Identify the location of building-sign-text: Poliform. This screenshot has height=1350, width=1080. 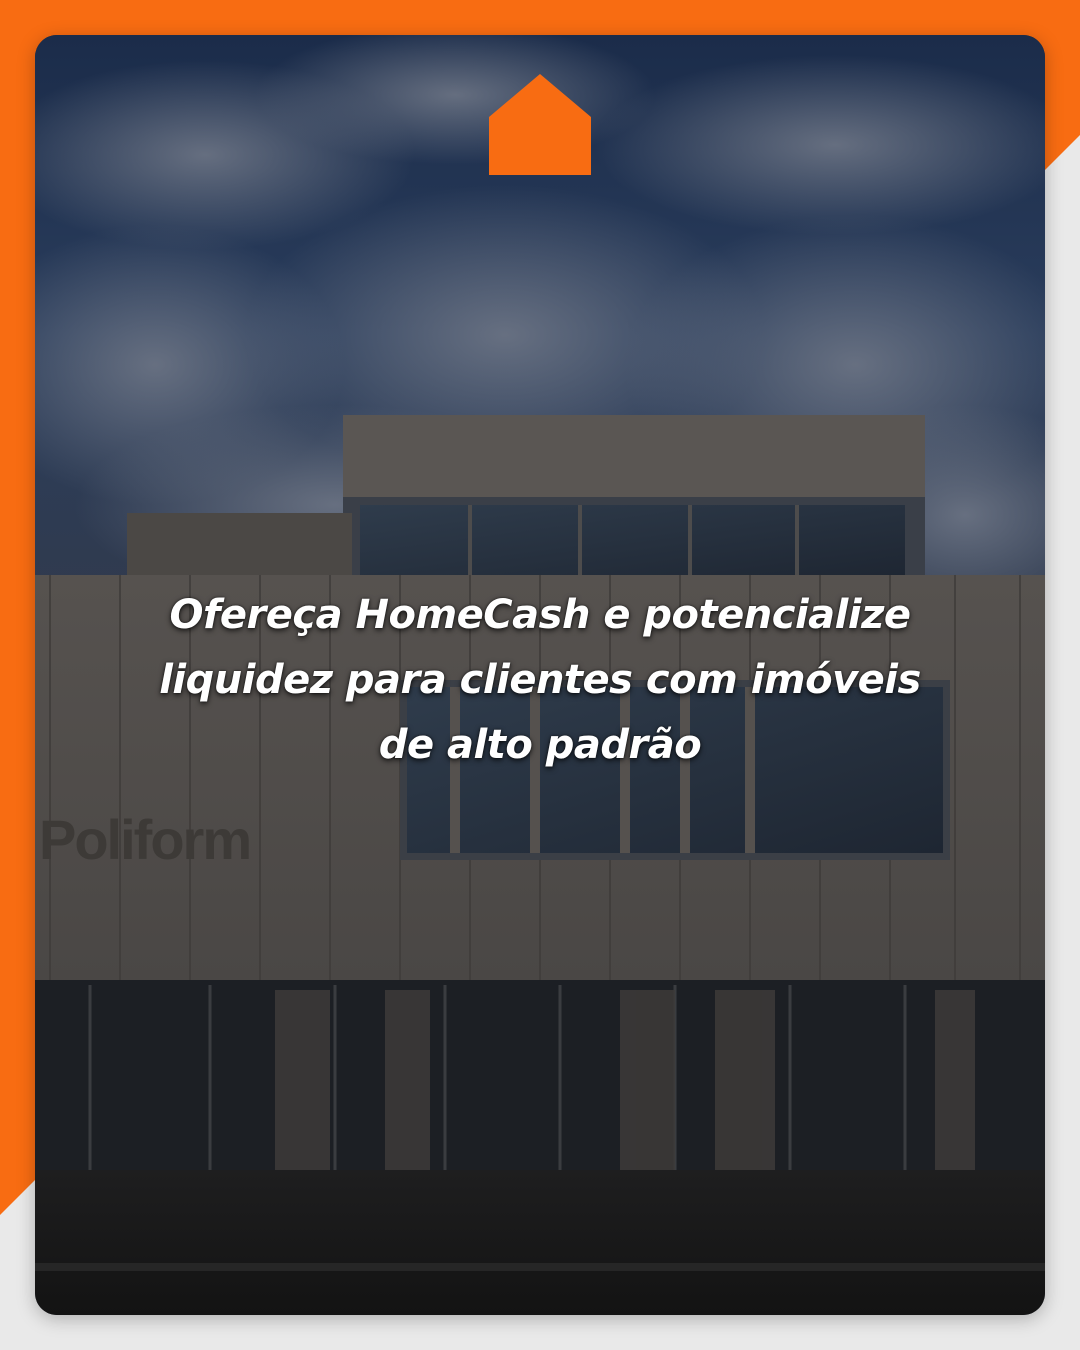
(145, 839).